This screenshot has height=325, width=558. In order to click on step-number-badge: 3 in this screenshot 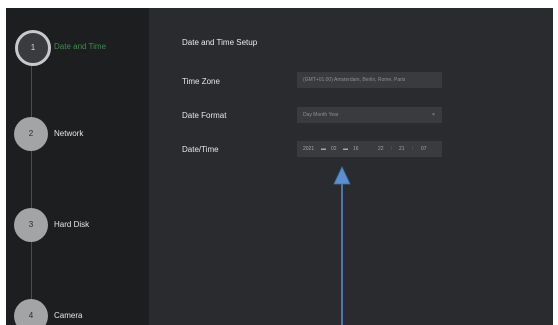, I will do `click(31, 225)`.